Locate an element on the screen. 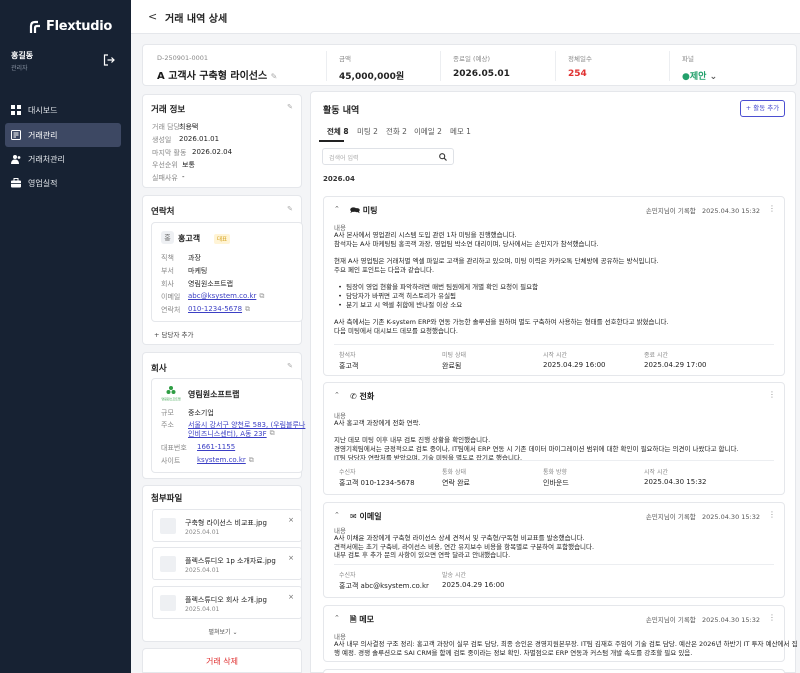  info-key: 거래 담당 is located at coordinates (166, 127).